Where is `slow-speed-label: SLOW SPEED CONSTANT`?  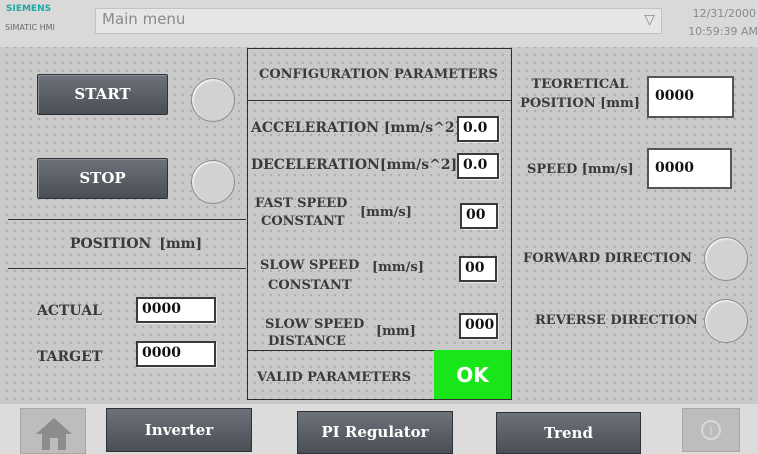 slow-speed-label: SLOW SPEED CONSTANT is located at coordinates (309, 276).